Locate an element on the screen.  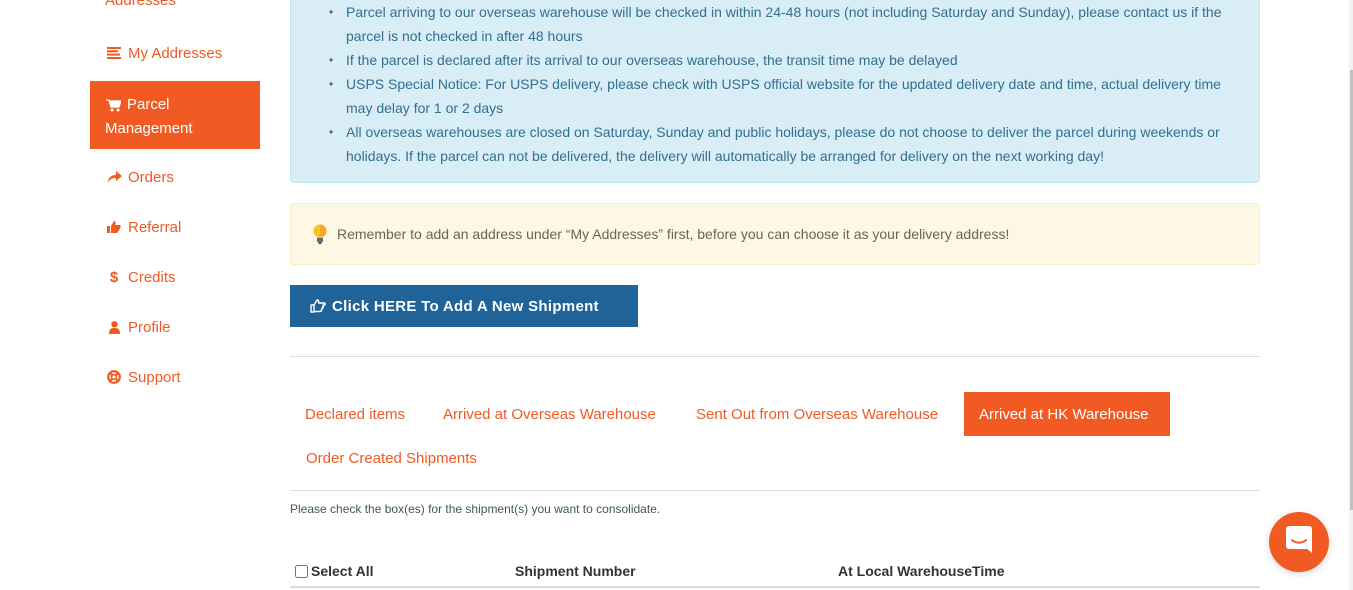
sidebar-item-label: Support is located at coordinates (154, 377).